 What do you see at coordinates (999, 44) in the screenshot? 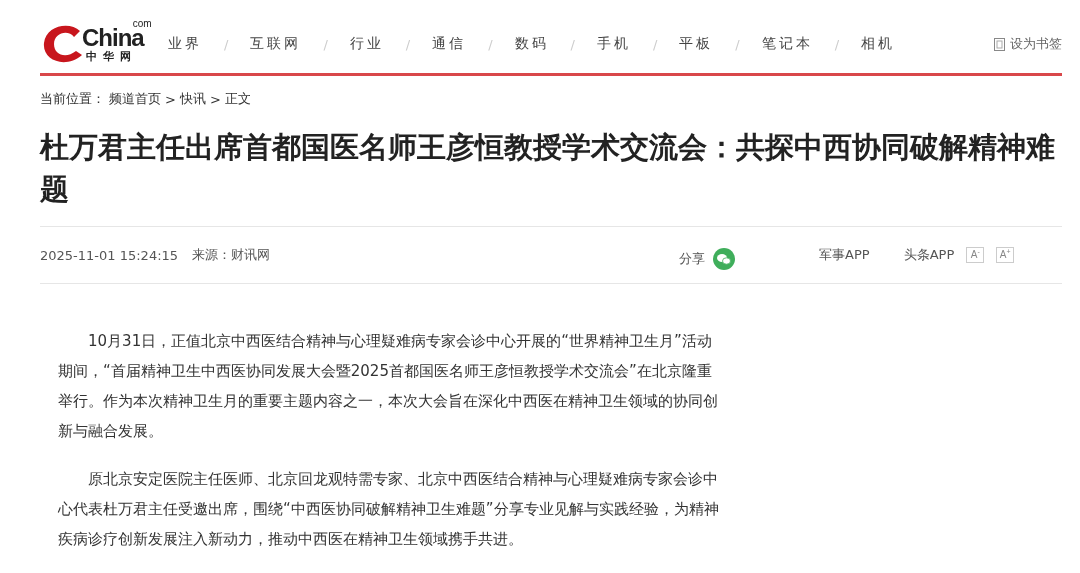
I see `bookmark-icon` at bounding box center [999, 44].